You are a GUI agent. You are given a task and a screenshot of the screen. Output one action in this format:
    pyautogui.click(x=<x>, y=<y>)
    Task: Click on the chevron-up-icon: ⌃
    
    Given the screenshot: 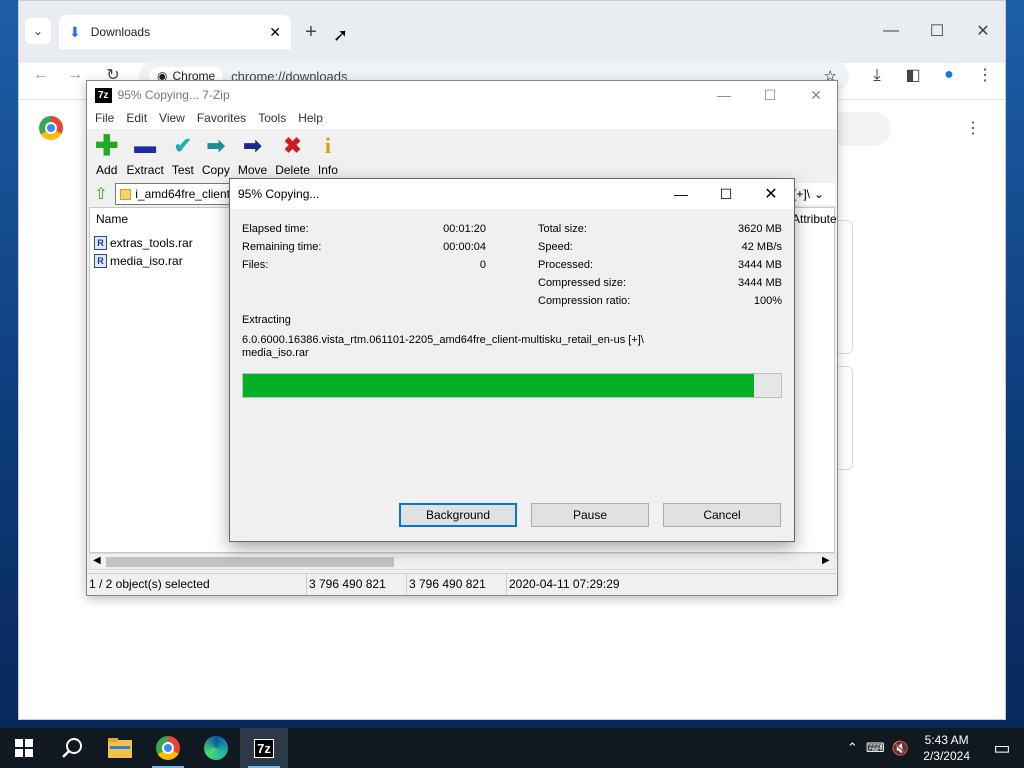 What is the action you would take?
    pyautogui.click(x=852, y=748)
    